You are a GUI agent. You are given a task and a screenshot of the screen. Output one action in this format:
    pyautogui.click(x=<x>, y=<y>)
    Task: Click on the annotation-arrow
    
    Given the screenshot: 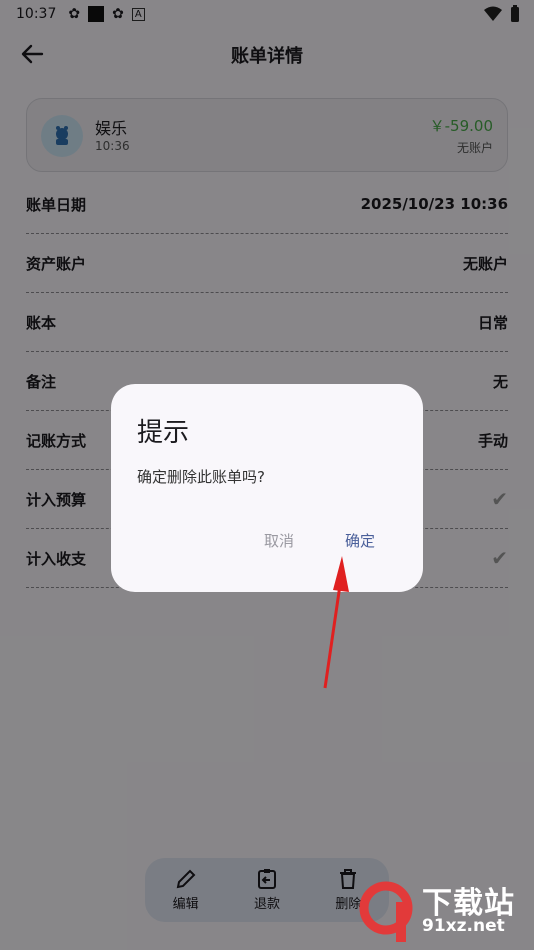 What is the action you would take?
    pyautogui.click(x=336, y=622)
    